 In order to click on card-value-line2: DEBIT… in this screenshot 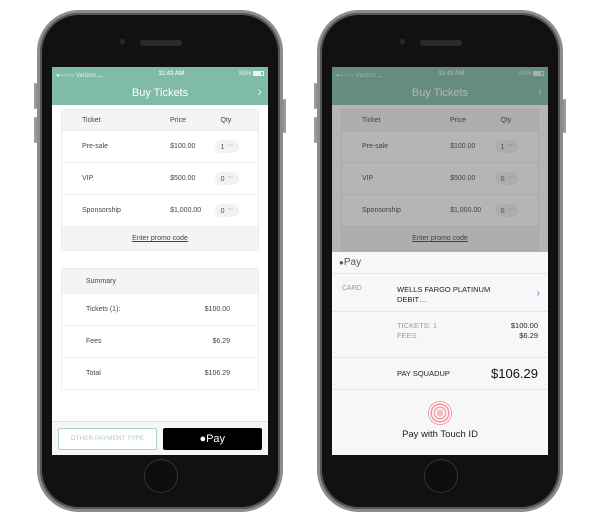, I will do `click(412, 299)`.